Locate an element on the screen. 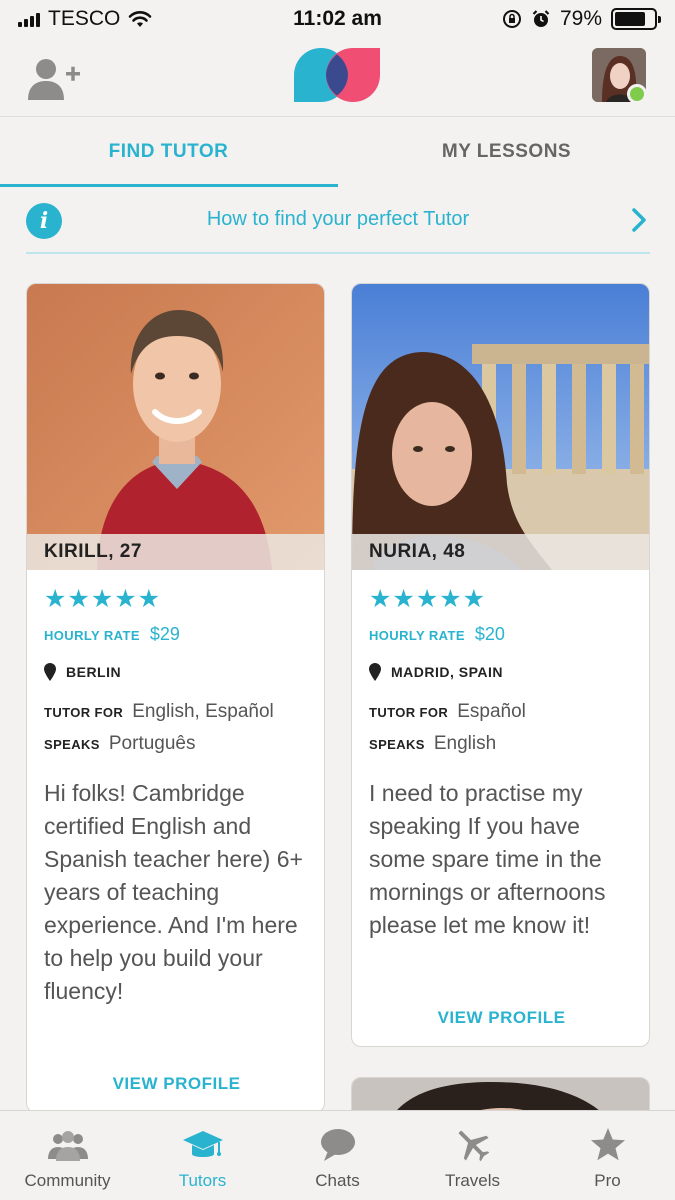  speaks-value: Português is located at coordinates (152, 743).